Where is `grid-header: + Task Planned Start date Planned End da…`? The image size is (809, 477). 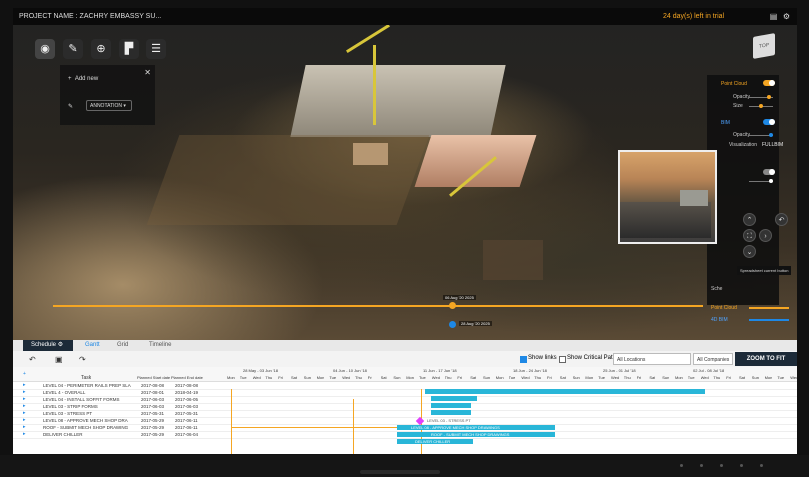 grid-header: + Task Planned Start date Planned End da… is located at coordinates (405, 374).